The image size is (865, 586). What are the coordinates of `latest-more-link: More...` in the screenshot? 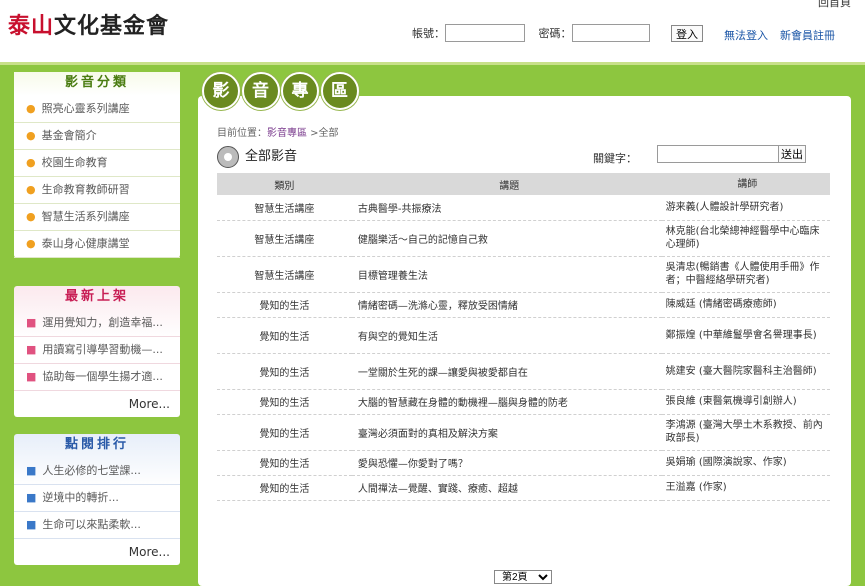 It's located at (97, 404).